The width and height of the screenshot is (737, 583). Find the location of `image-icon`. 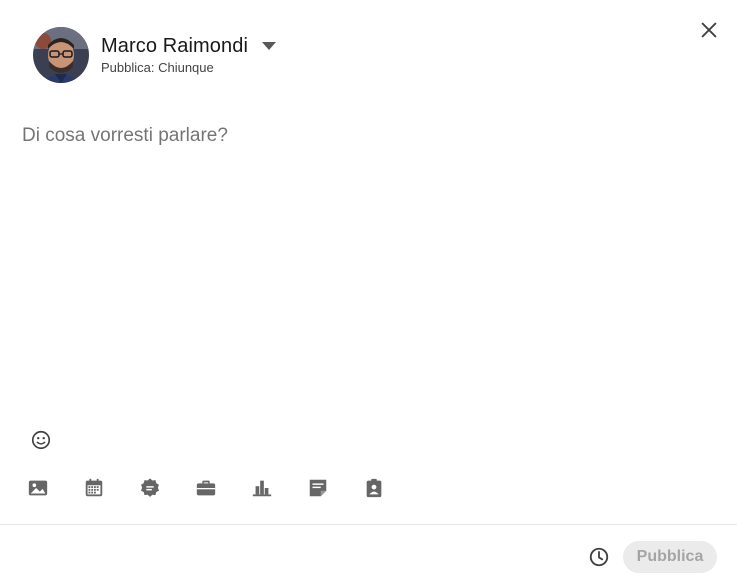

image-icon is located at coordinates (38, 488).